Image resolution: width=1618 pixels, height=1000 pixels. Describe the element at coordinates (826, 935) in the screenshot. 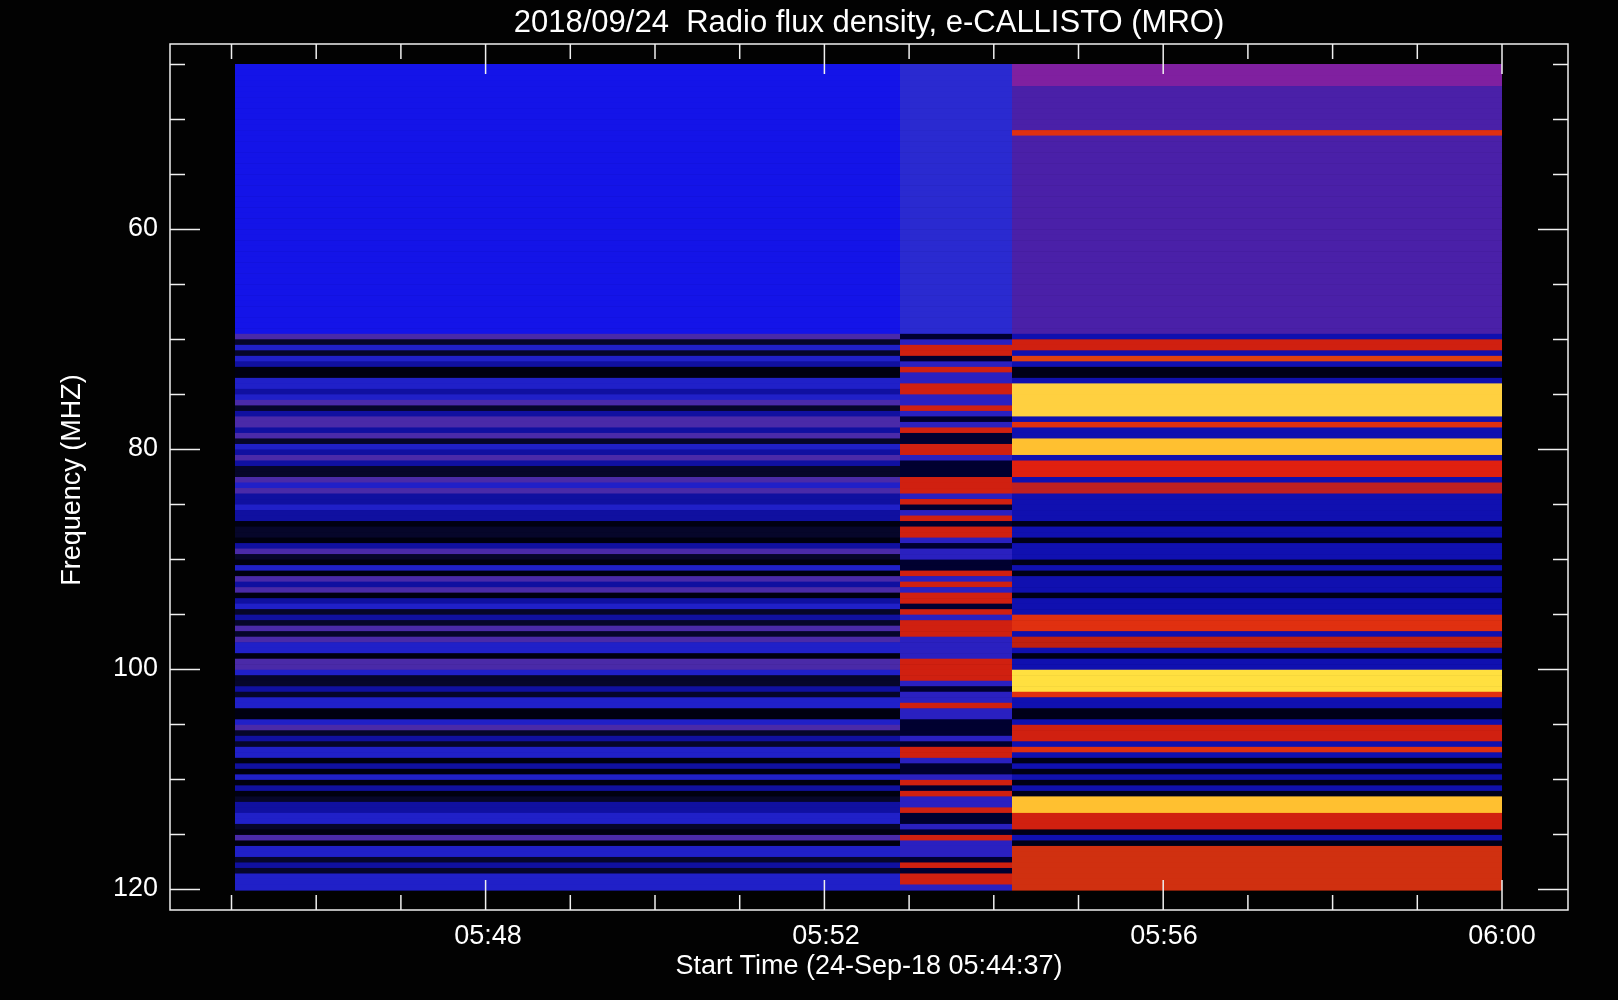

I see `x-tick-label: 05:52` at that location.